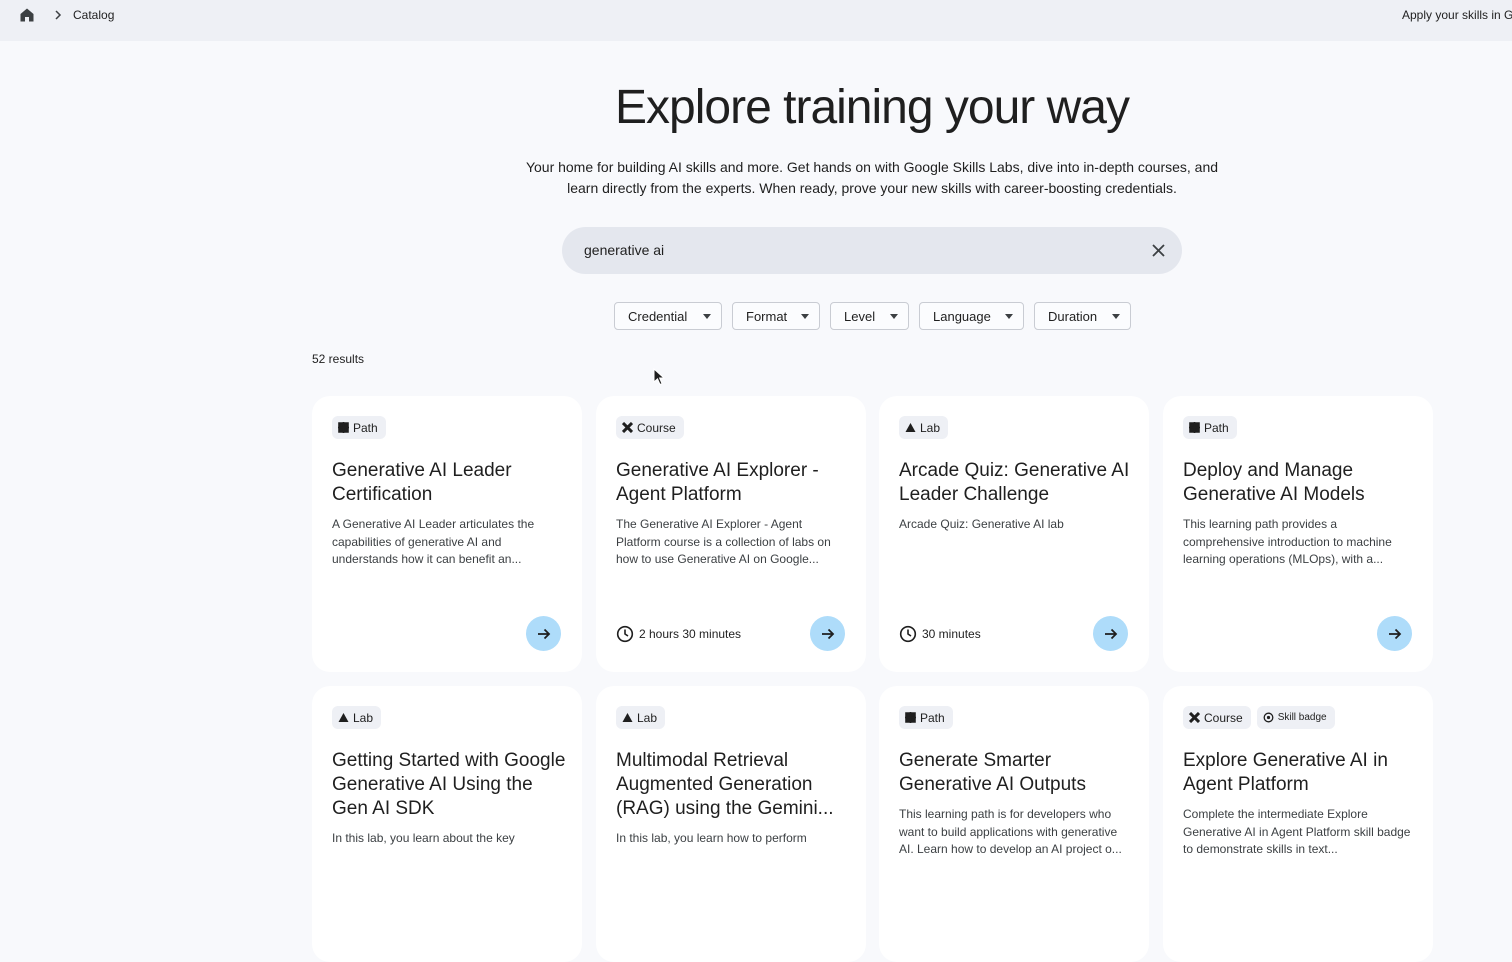 The width and height of the screenshot is (1512, 962). What do you see at coordinates (93, 15) in the screenshot?
I see `breadcrumb-catalog: Catalog` at bounding box center [93, 15].